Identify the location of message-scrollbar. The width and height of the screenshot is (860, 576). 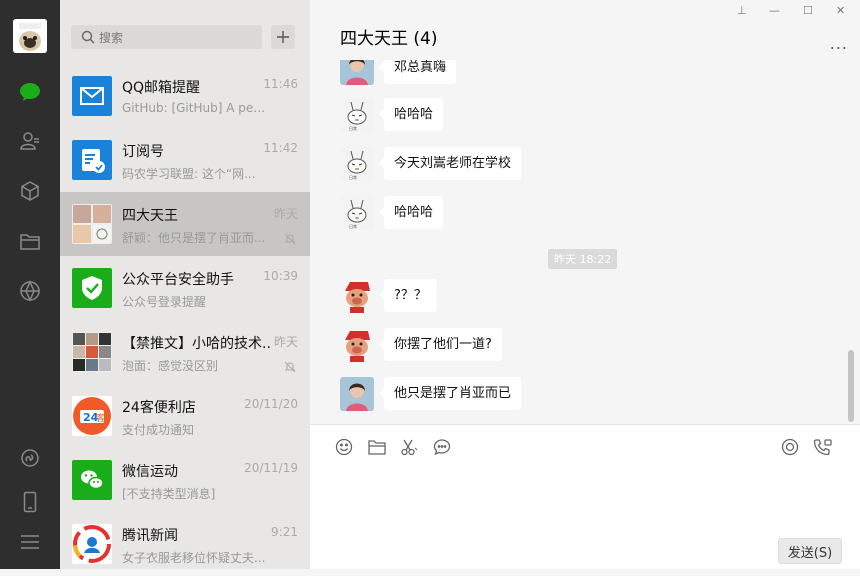
(851, 386).